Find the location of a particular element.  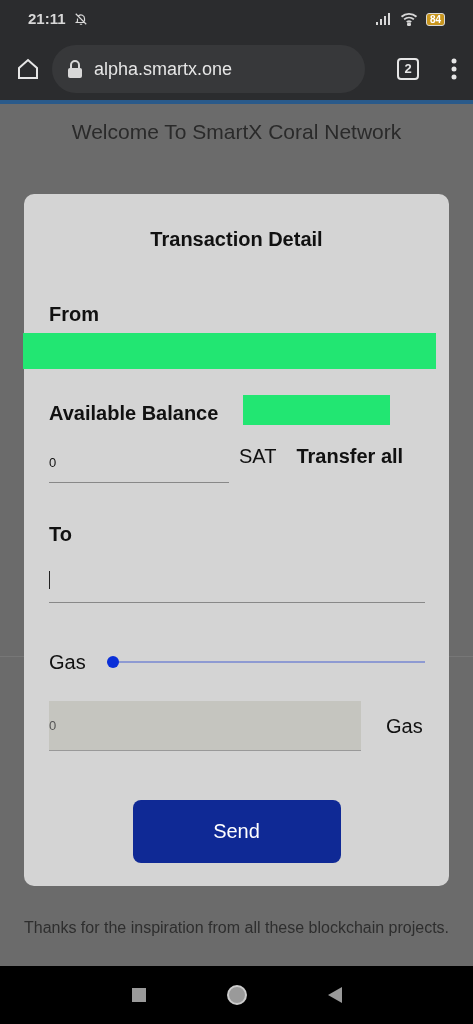

address-bar: alpha.smartx.one is located at coordinates (208, 69).